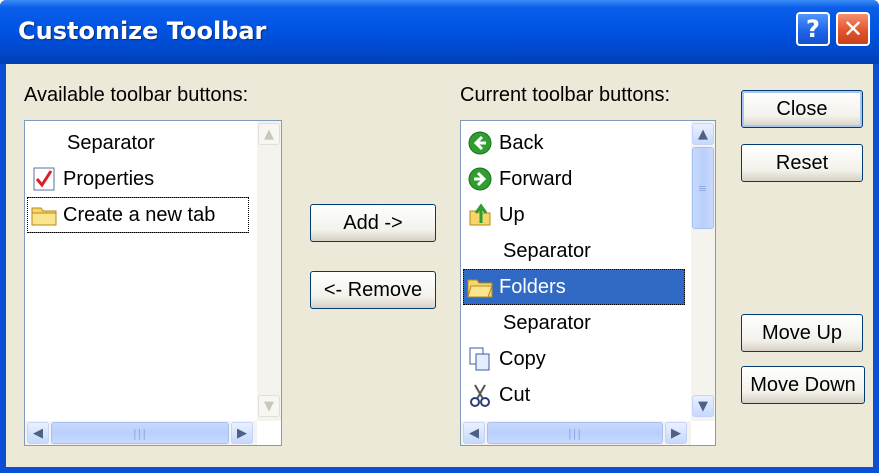 The height and width of the screenshot is (473, 879). I want to click on forward-arrow-icon, so click(480, 179).